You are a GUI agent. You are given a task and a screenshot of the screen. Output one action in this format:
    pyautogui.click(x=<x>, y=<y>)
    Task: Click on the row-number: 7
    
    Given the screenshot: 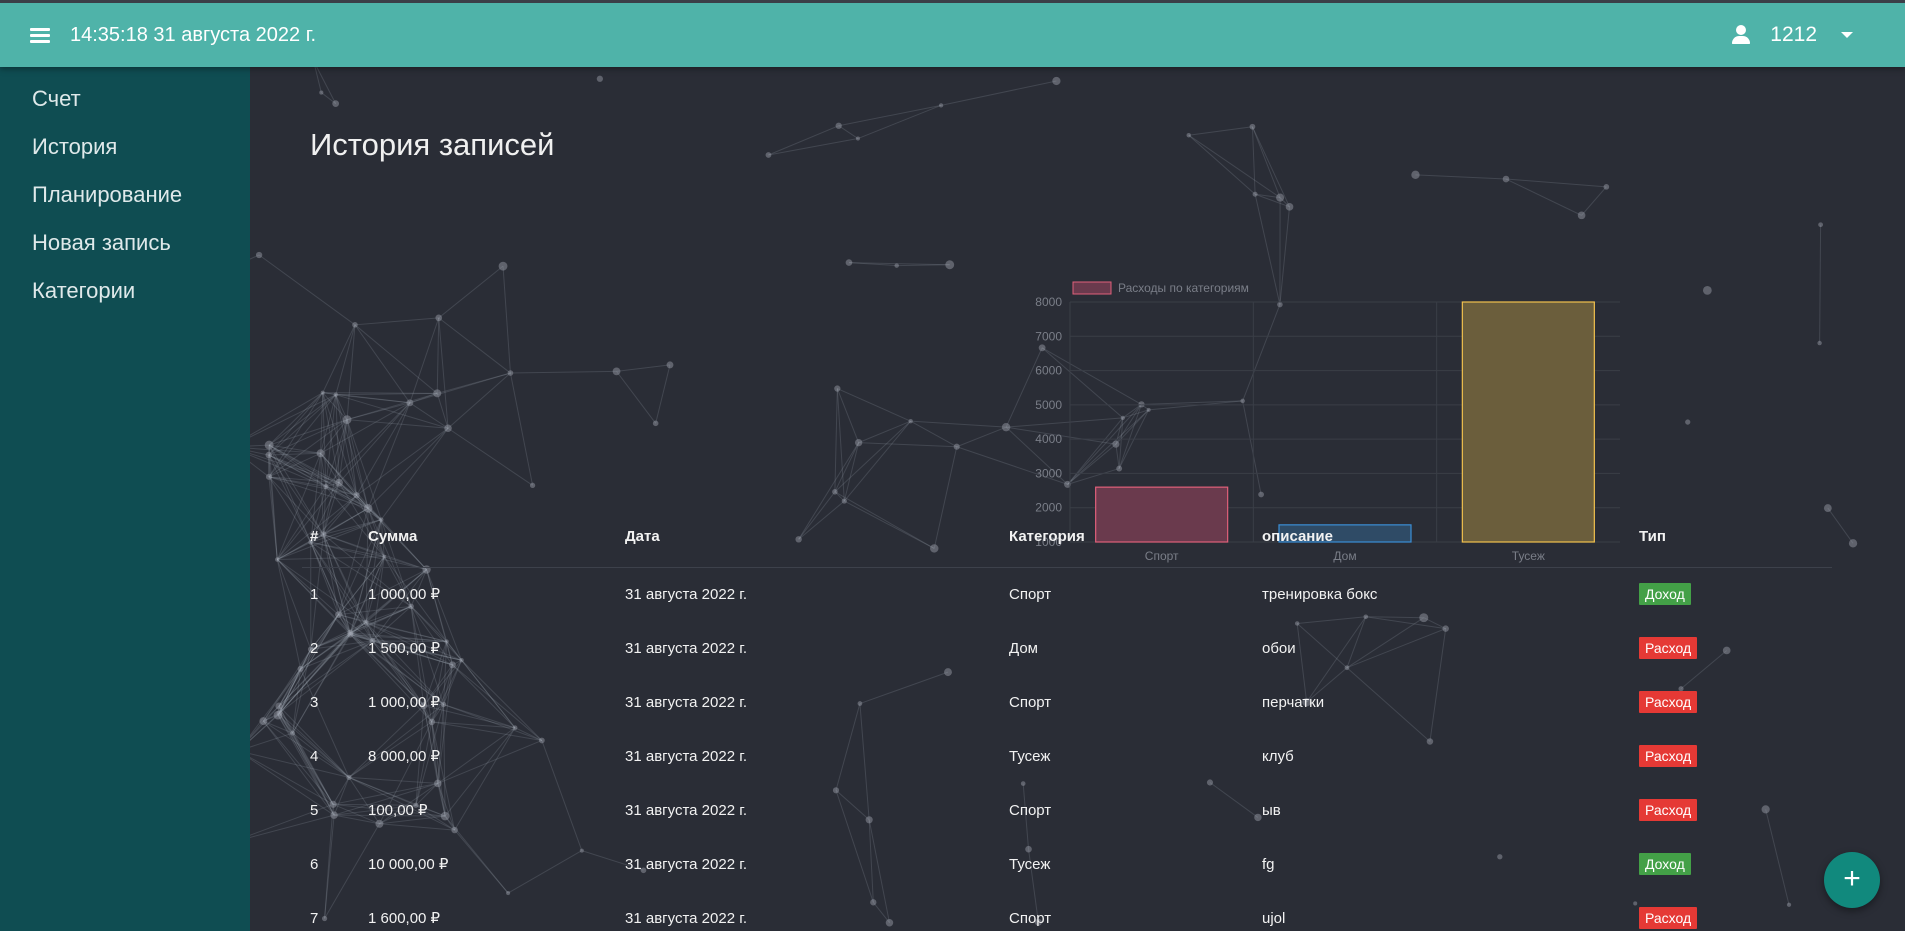 What is the action you would take?
    pyautogui.click(x=314, y=918)
    